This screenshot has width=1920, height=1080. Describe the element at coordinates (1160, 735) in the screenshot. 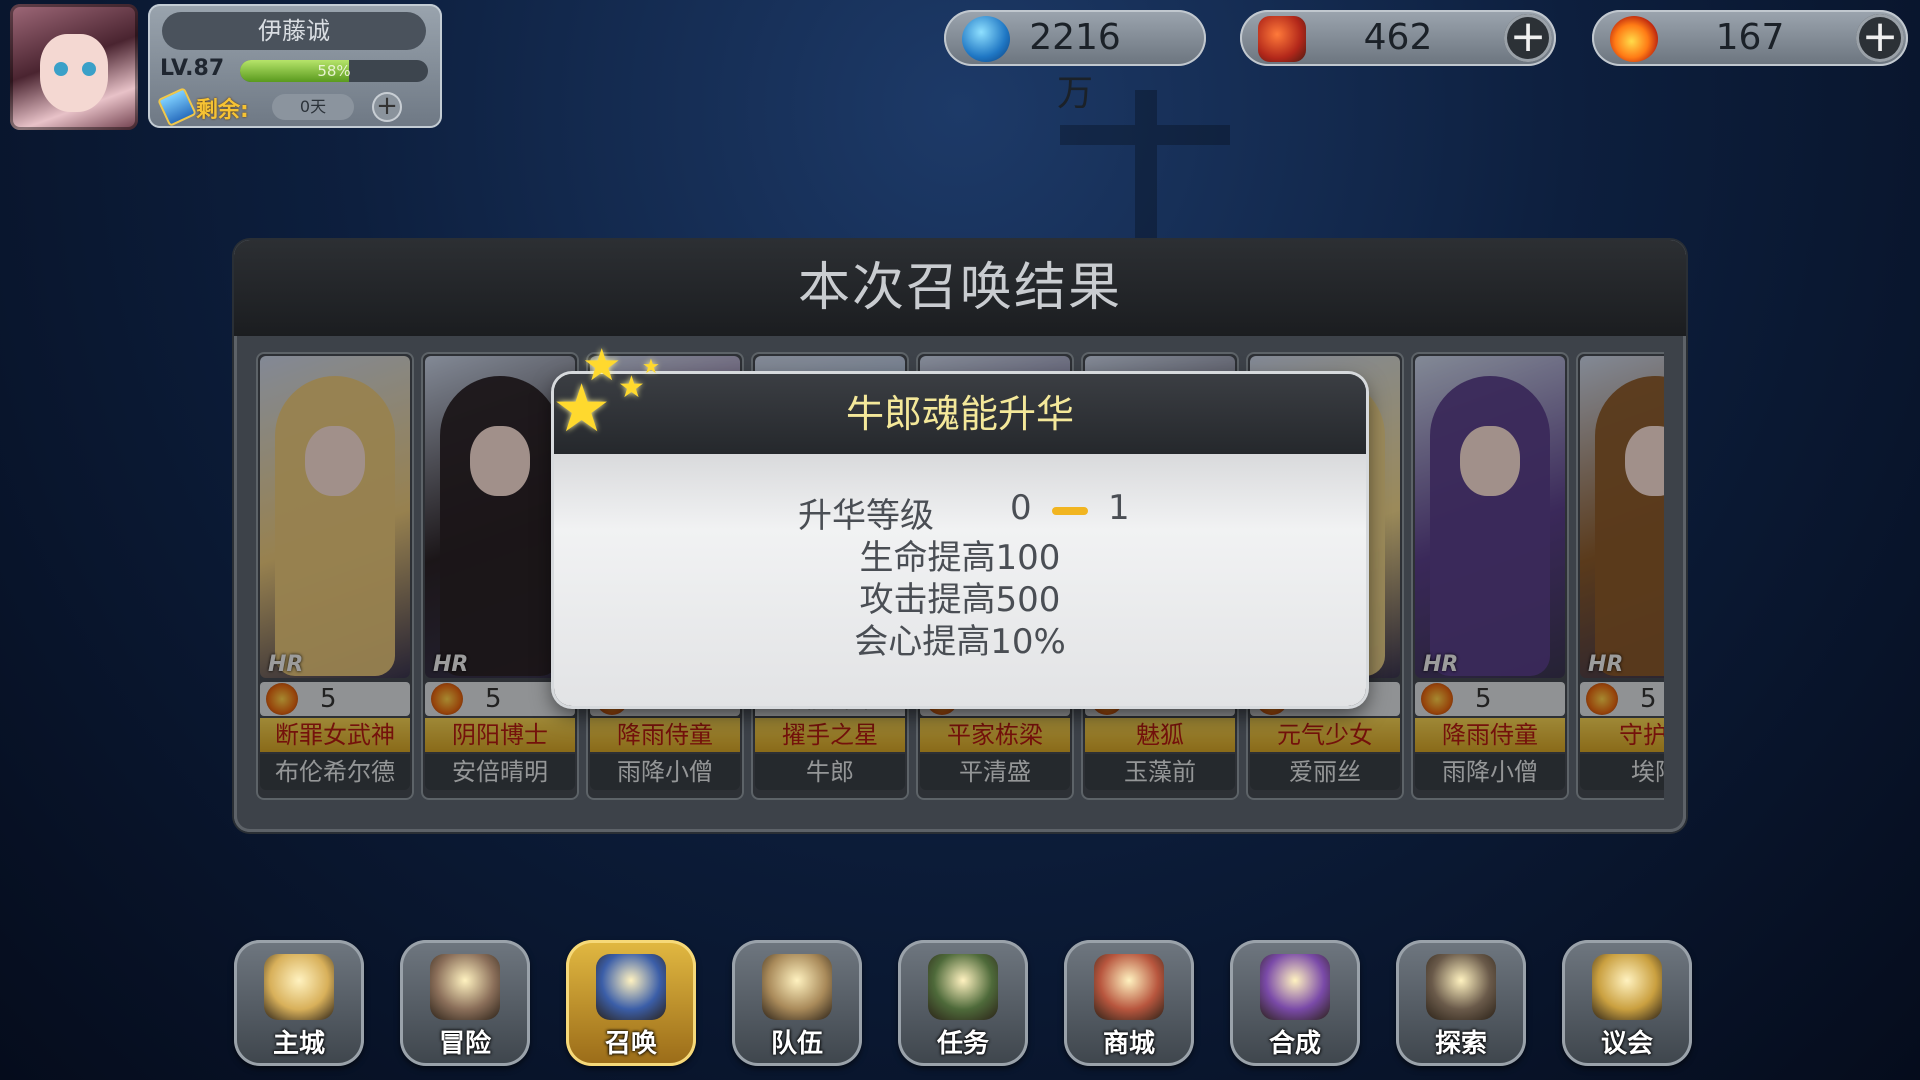

I see `card-title: 魅狐` at that location.